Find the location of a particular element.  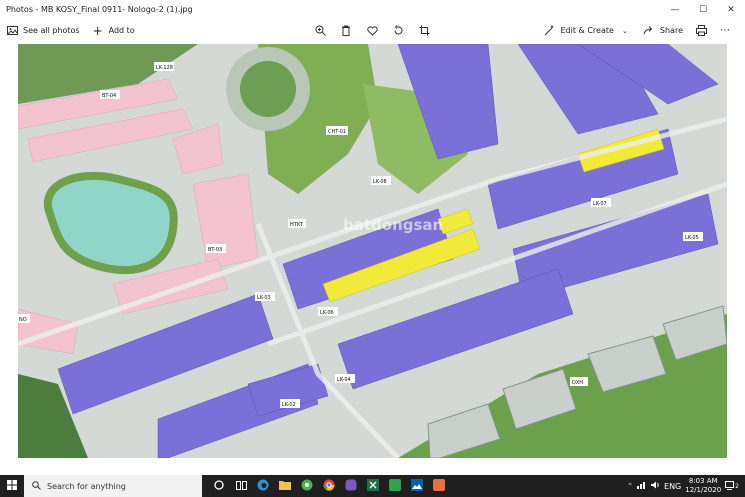

print-button is located at coordinates (701, 30).